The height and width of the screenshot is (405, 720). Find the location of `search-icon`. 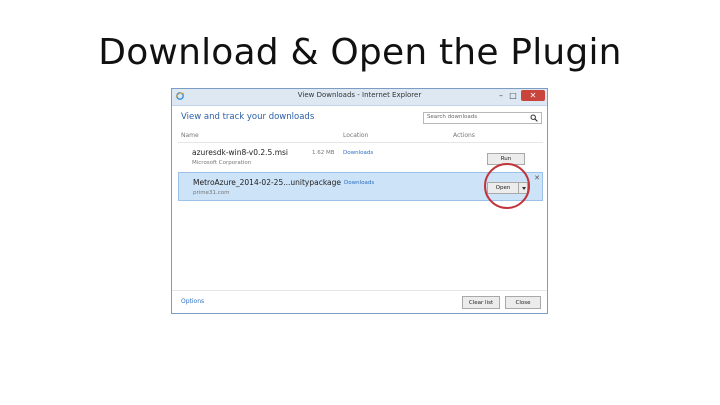

search-icon is located at coordinates (534, 118).